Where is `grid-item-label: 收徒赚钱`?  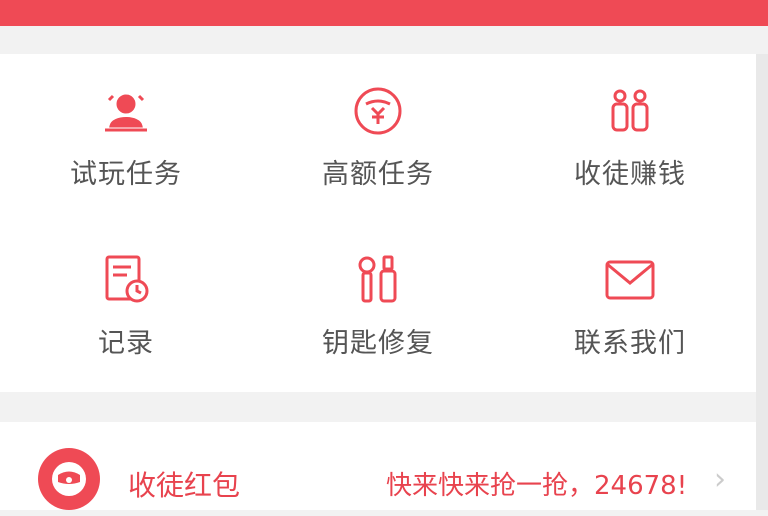 grid-item-label: 收徒赚钱 is located at coordinates (630, 174).